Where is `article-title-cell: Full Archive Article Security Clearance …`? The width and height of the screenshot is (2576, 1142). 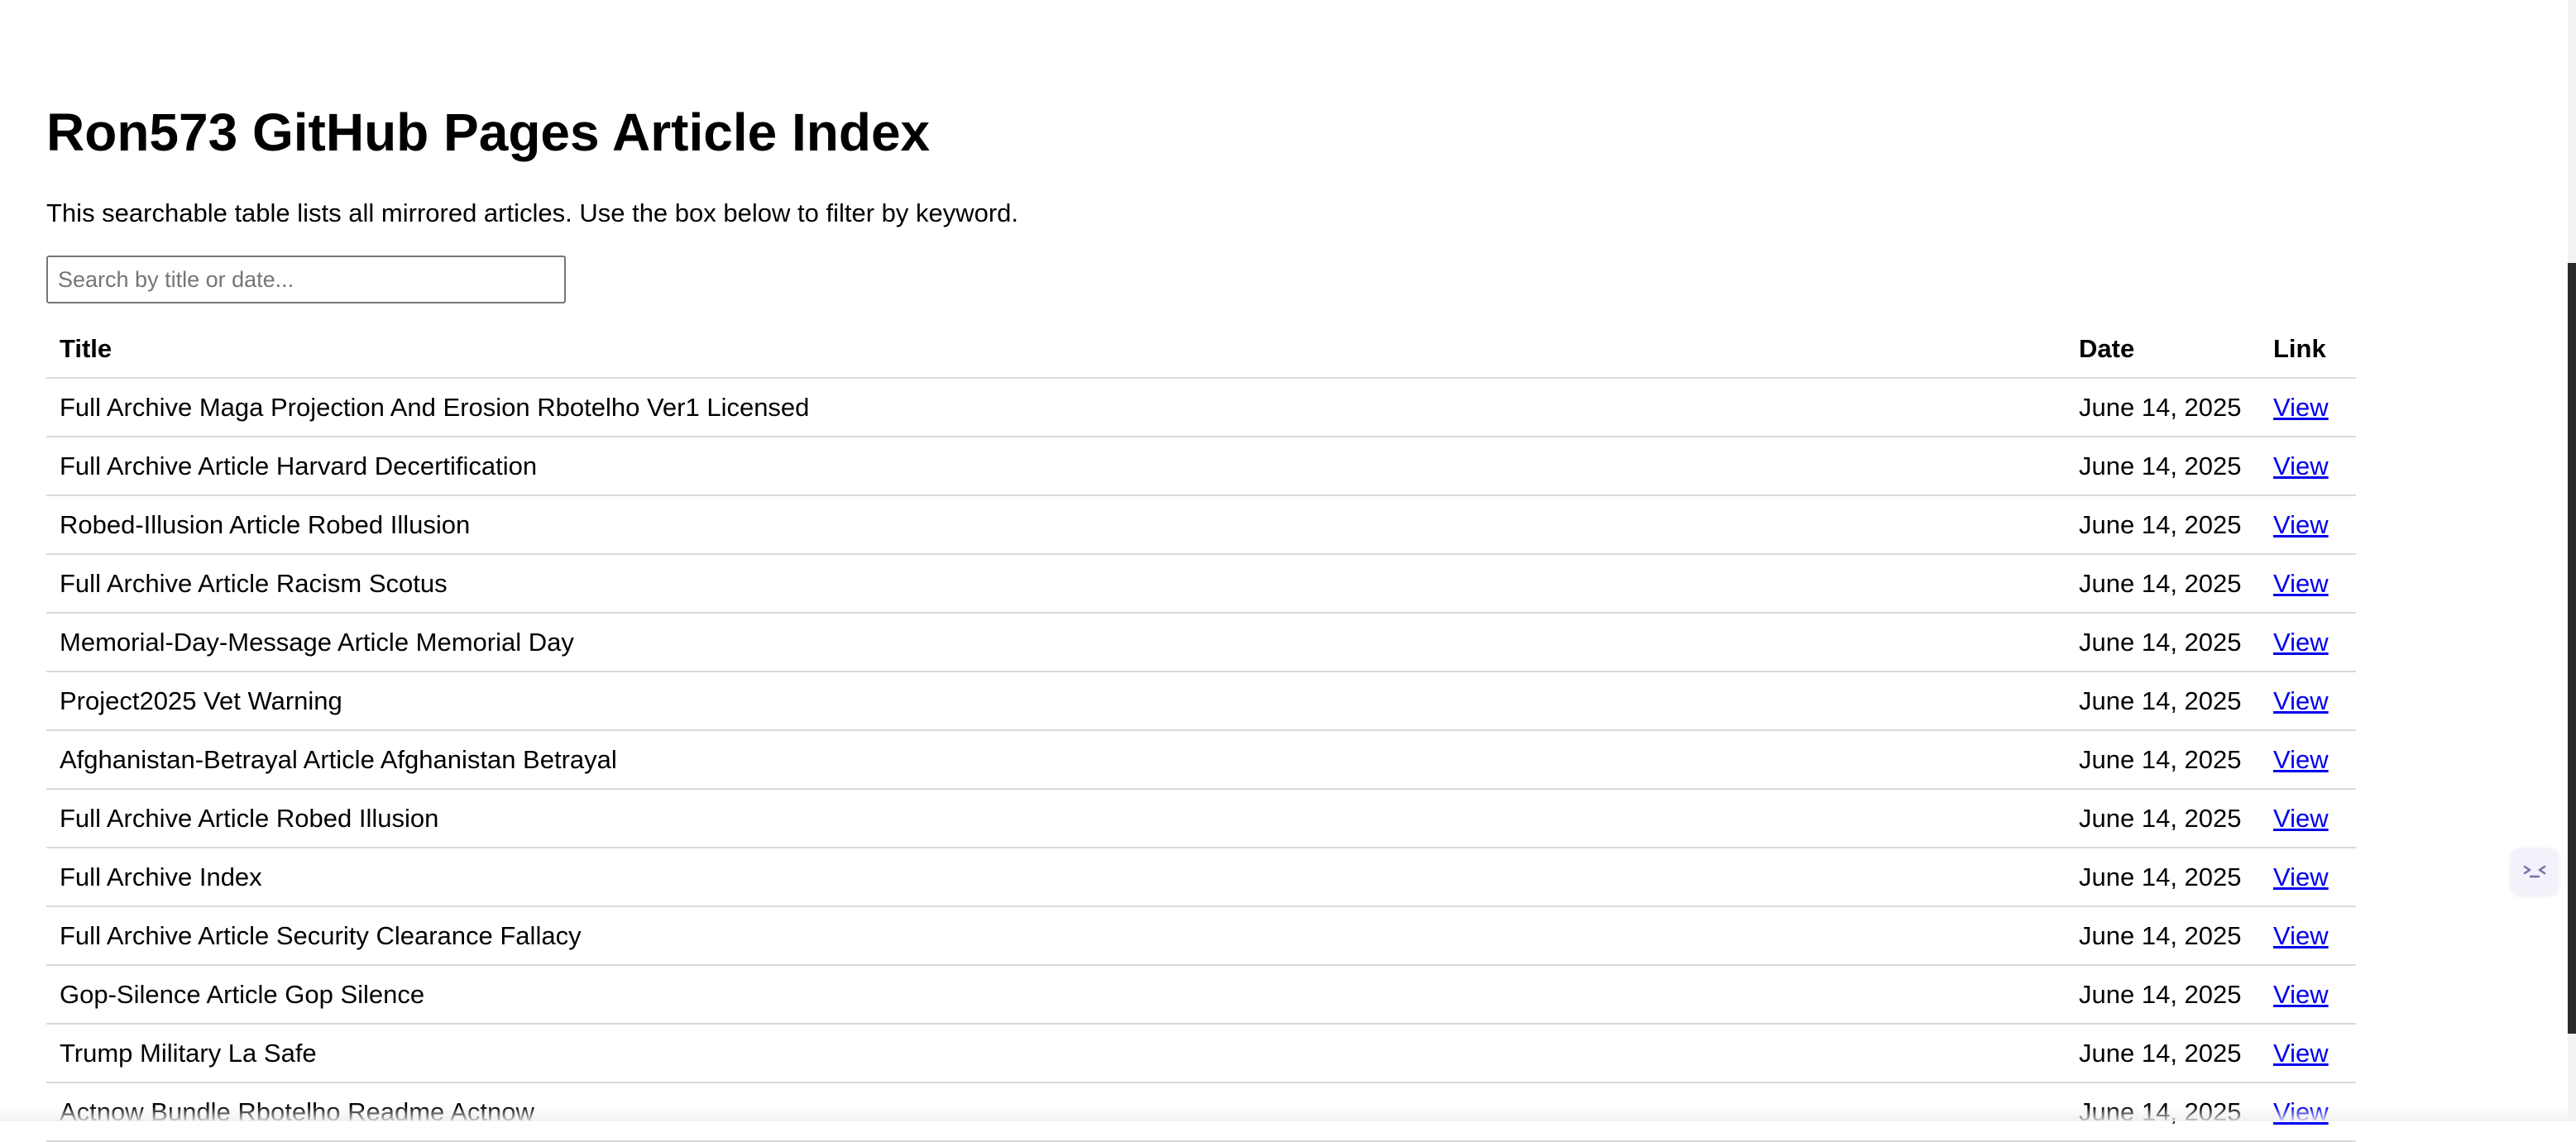
article-title-cell: Full Archive Article Security Clearance … is located at coordinates (1056, 935).